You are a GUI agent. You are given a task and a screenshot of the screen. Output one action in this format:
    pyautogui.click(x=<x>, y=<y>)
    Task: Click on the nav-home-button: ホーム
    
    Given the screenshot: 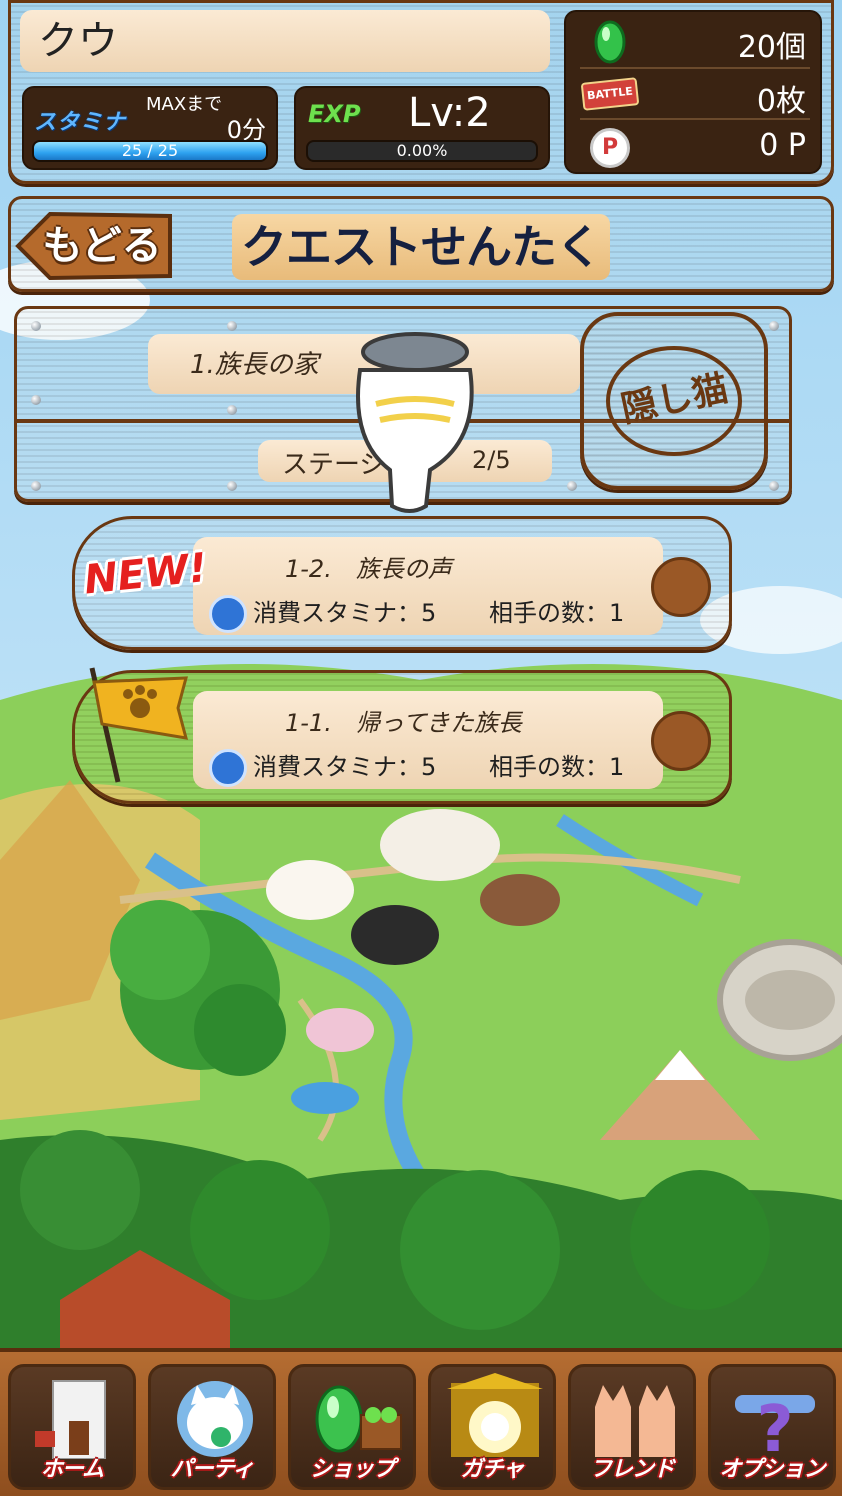 What is the action you would take?
    pyautogui.click(x=72, y=1427)
    